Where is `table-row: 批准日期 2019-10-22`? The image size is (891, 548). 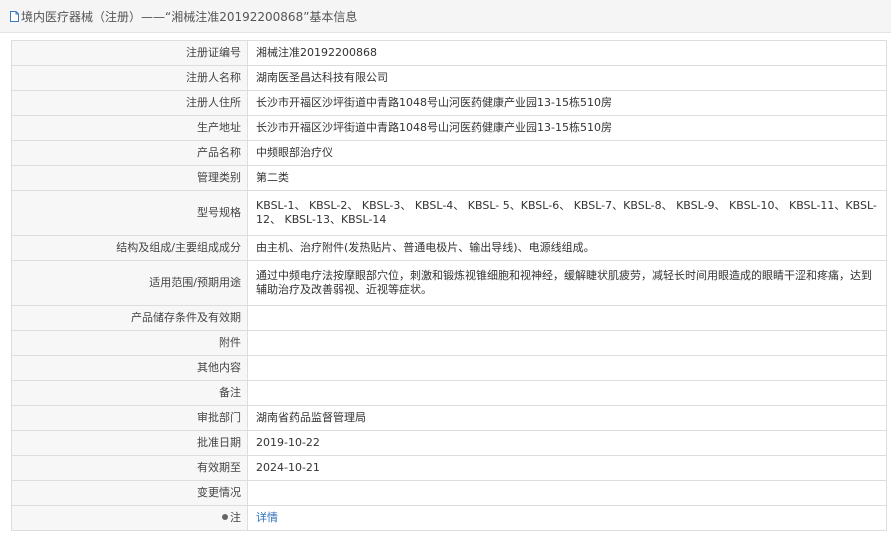 table-row: 批准日期 2019-10-22 is located at coordinates (449, 443).